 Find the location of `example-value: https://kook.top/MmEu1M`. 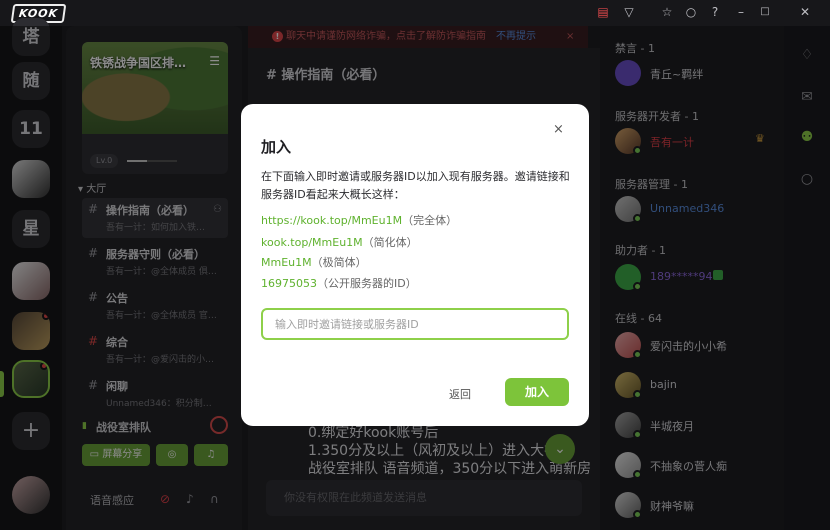

example-value: https://kook.top/MmEu1M is located at coordinates (332, 220).